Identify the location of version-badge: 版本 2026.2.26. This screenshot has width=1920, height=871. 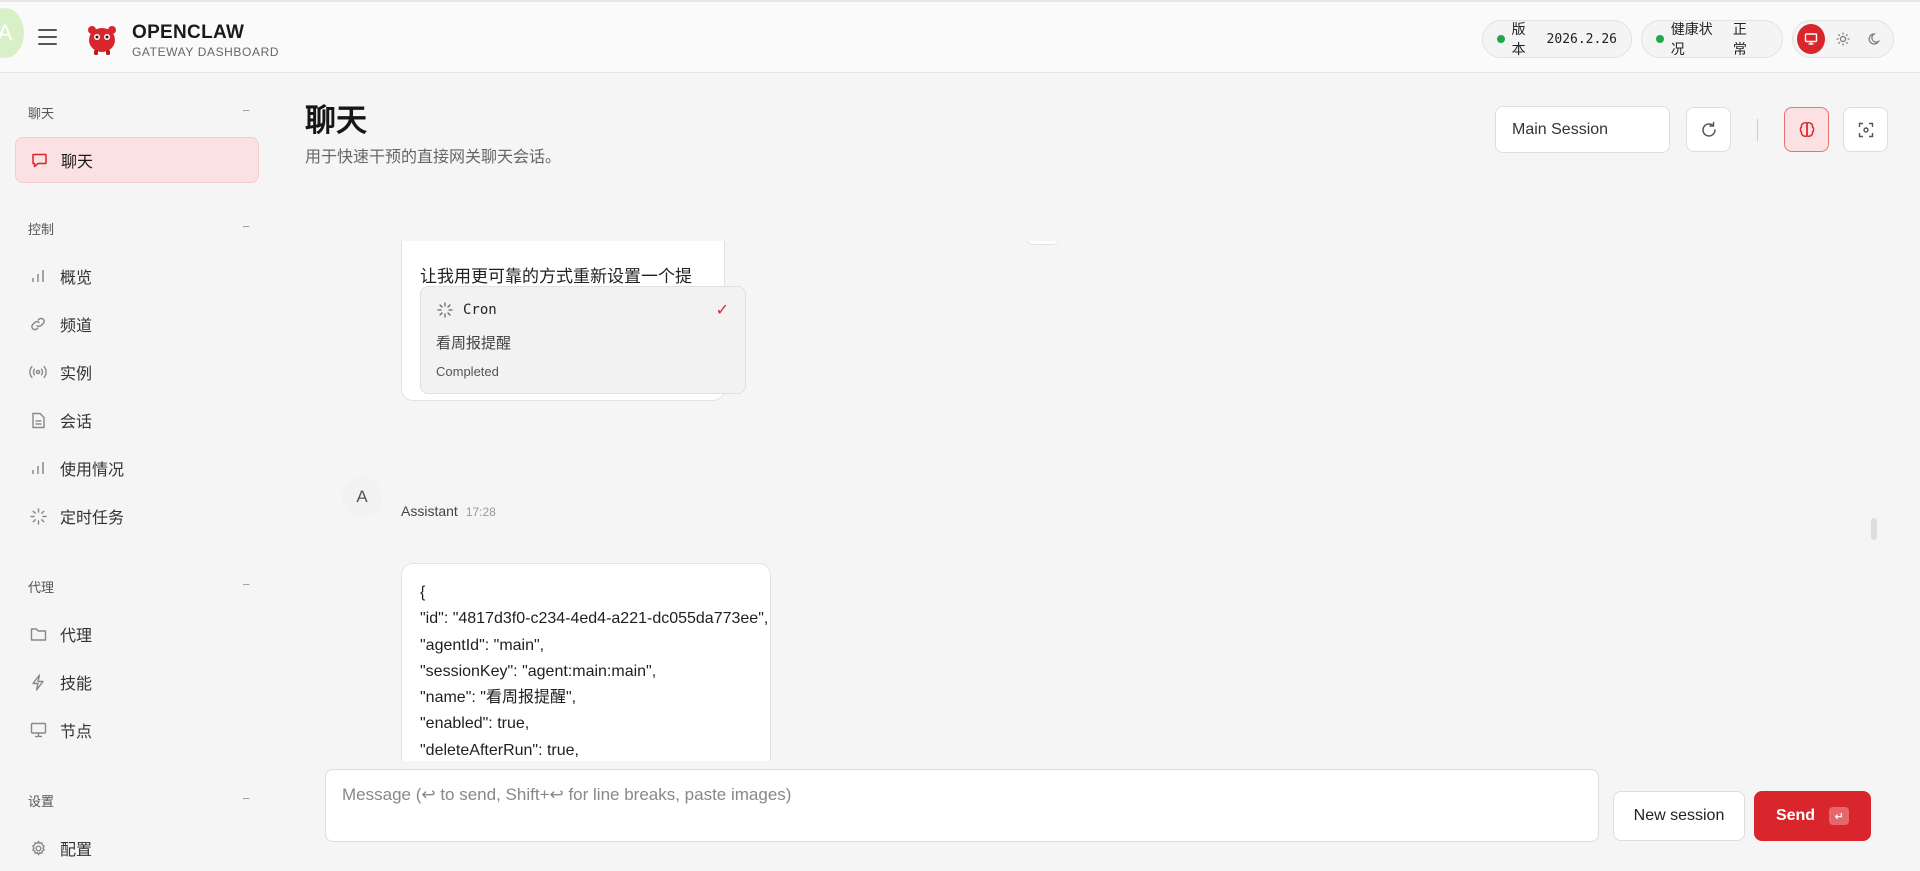
(1557, 39).